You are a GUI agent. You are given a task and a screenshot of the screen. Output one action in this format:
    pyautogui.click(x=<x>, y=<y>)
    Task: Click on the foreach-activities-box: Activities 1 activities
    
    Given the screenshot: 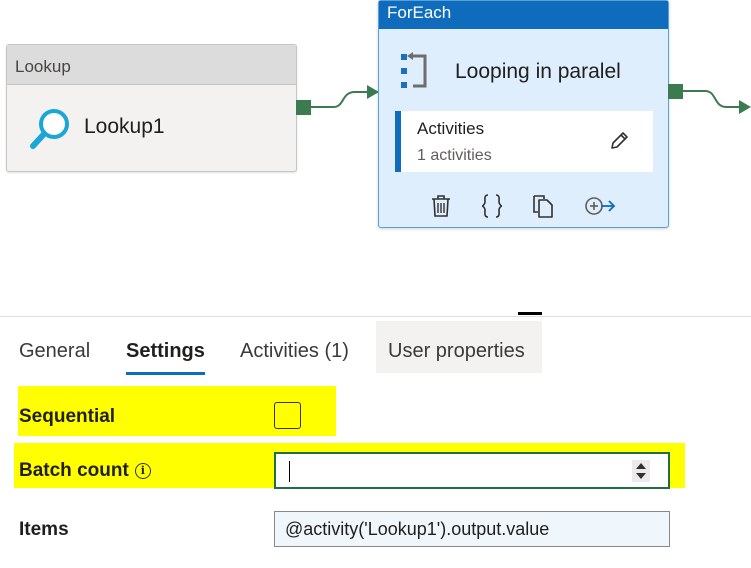 What is the action you would take?
    pyautogui.click(x=524, y=141)
    